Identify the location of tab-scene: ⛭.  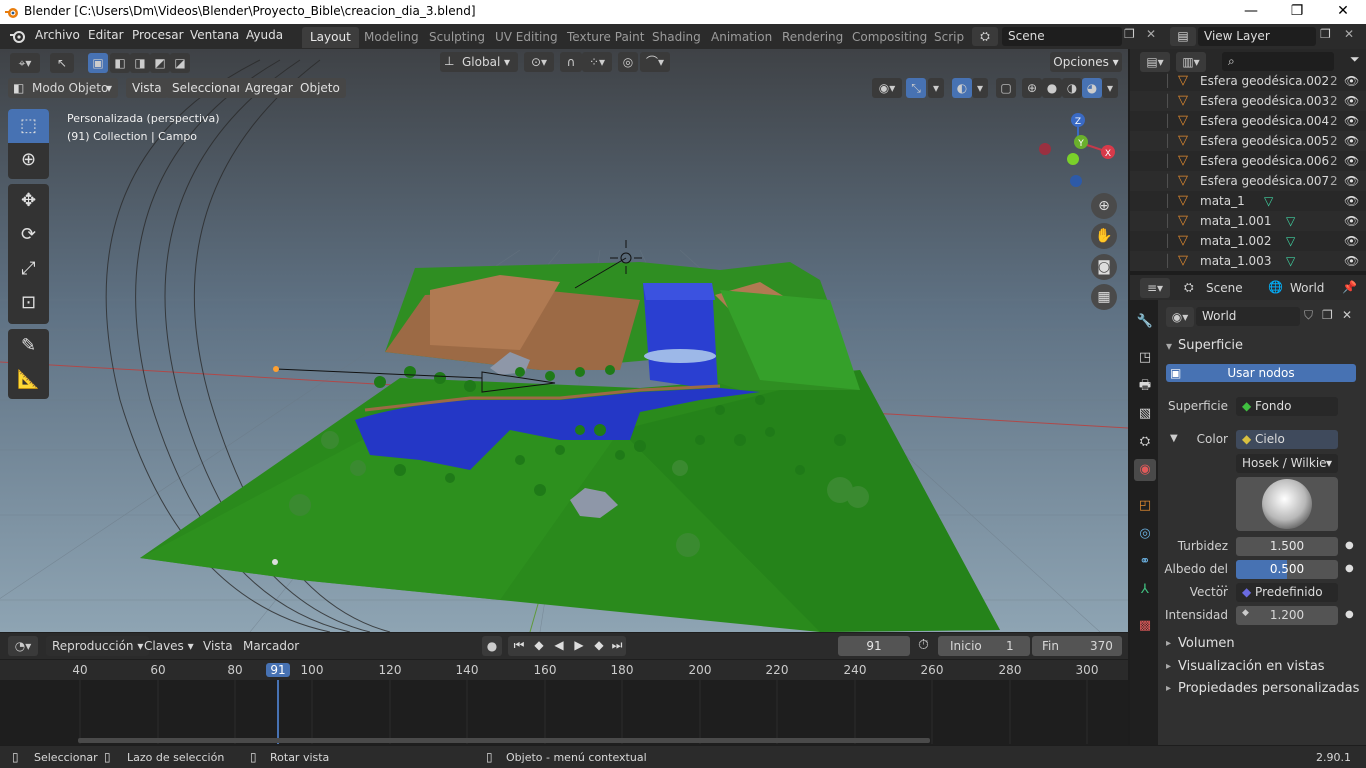
(1145, 442).